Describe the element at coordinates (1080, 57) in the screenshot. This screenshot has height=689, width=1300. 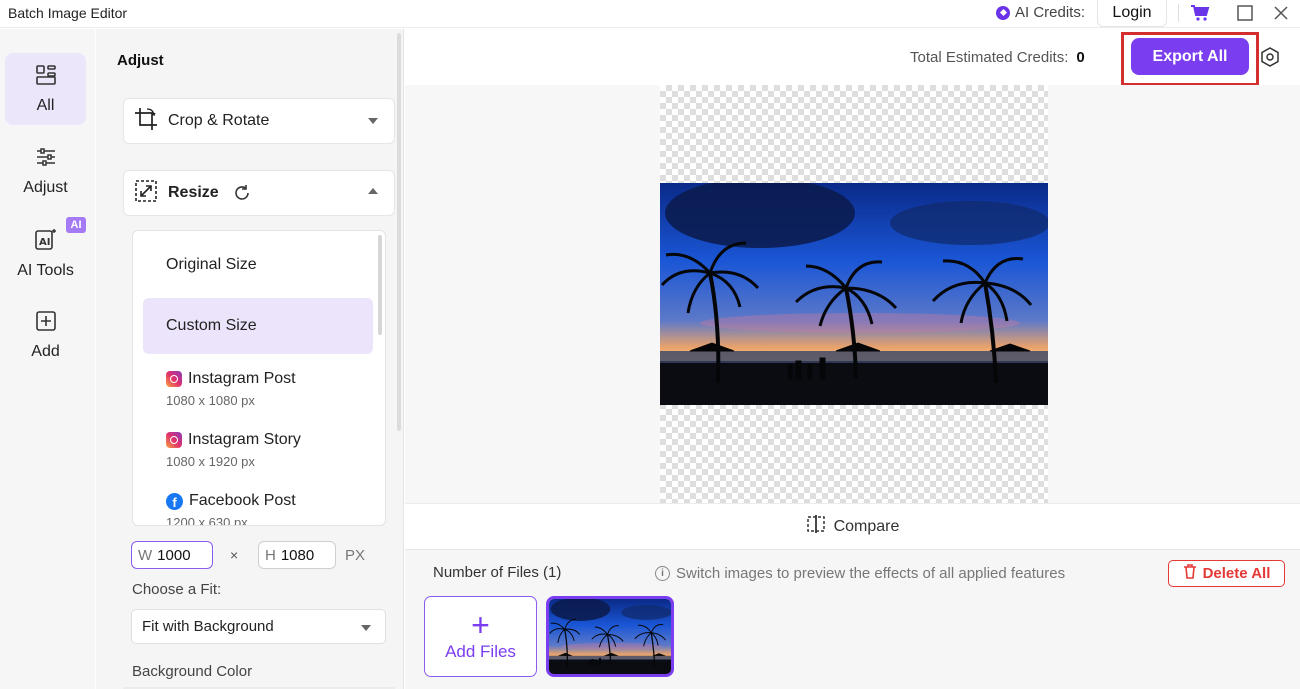
I see `estimated-credits-value: 0` at that location.